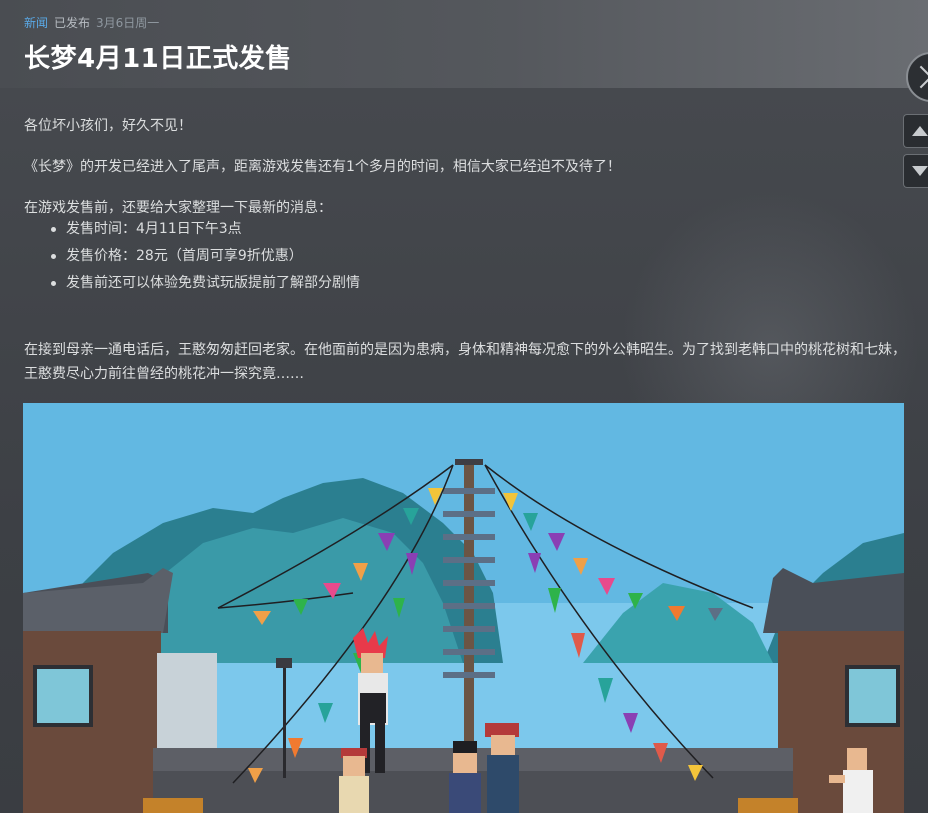 The height and width of the screenshot is (813, 928). Describe the element at coordinates (920, 131) in the screenshot. I see `caret-up-icon` at that location.